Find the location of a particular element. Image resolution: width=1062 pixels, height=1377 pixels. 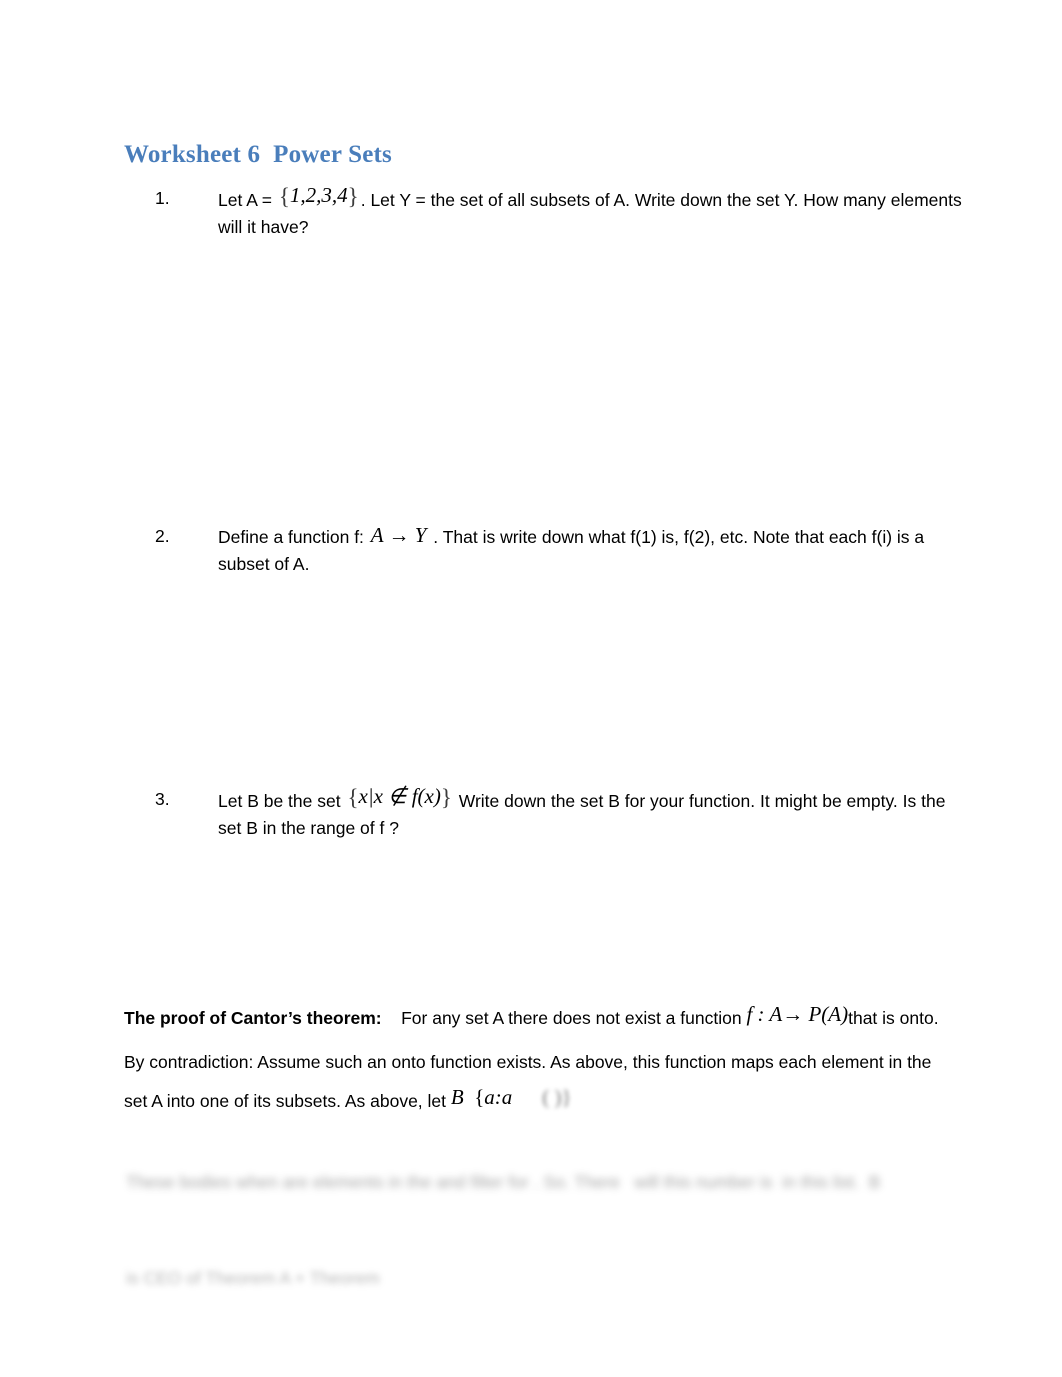

math-body: x|x ∉ f(x) is located at coordinates (399, 796).